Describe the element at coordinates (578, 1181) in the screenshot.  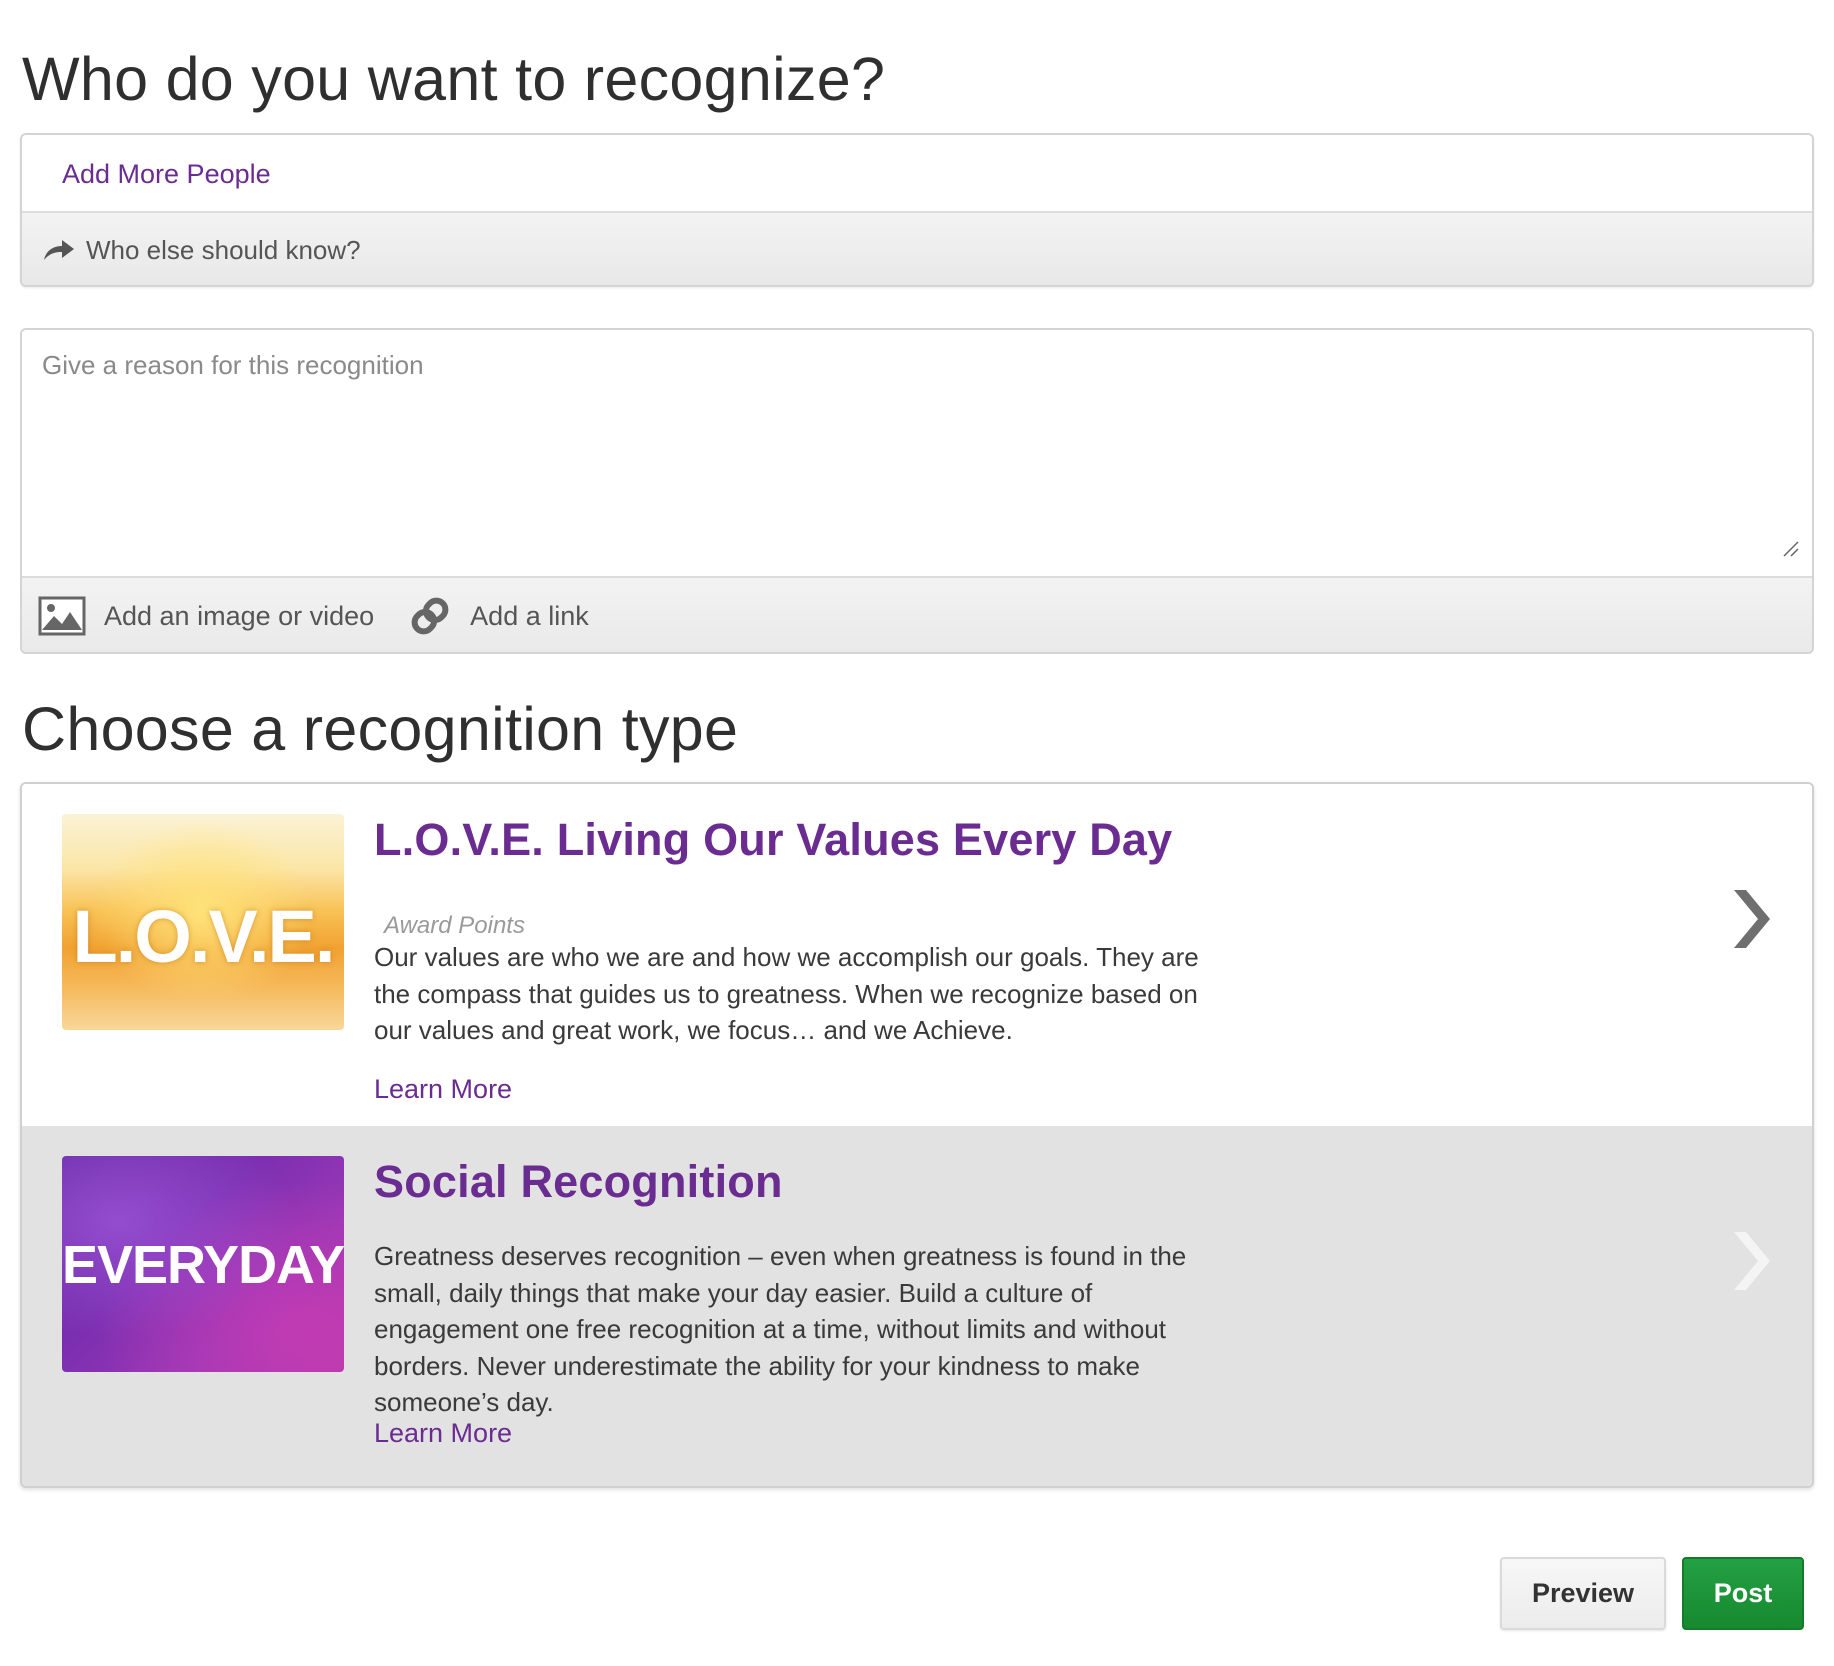
I see `recognition-type-title: Social Recognition` at that location.